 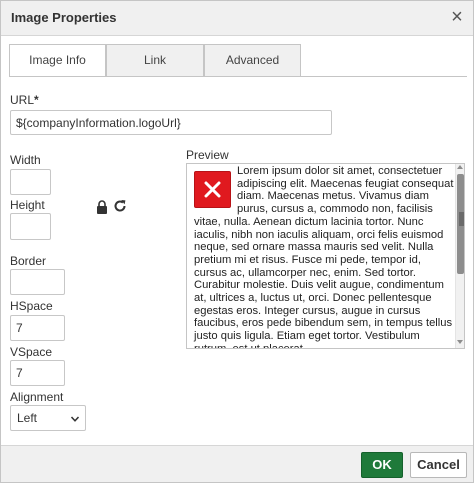 I want to click on scroll-down-arrow-icon, so click(x=460, y=342).